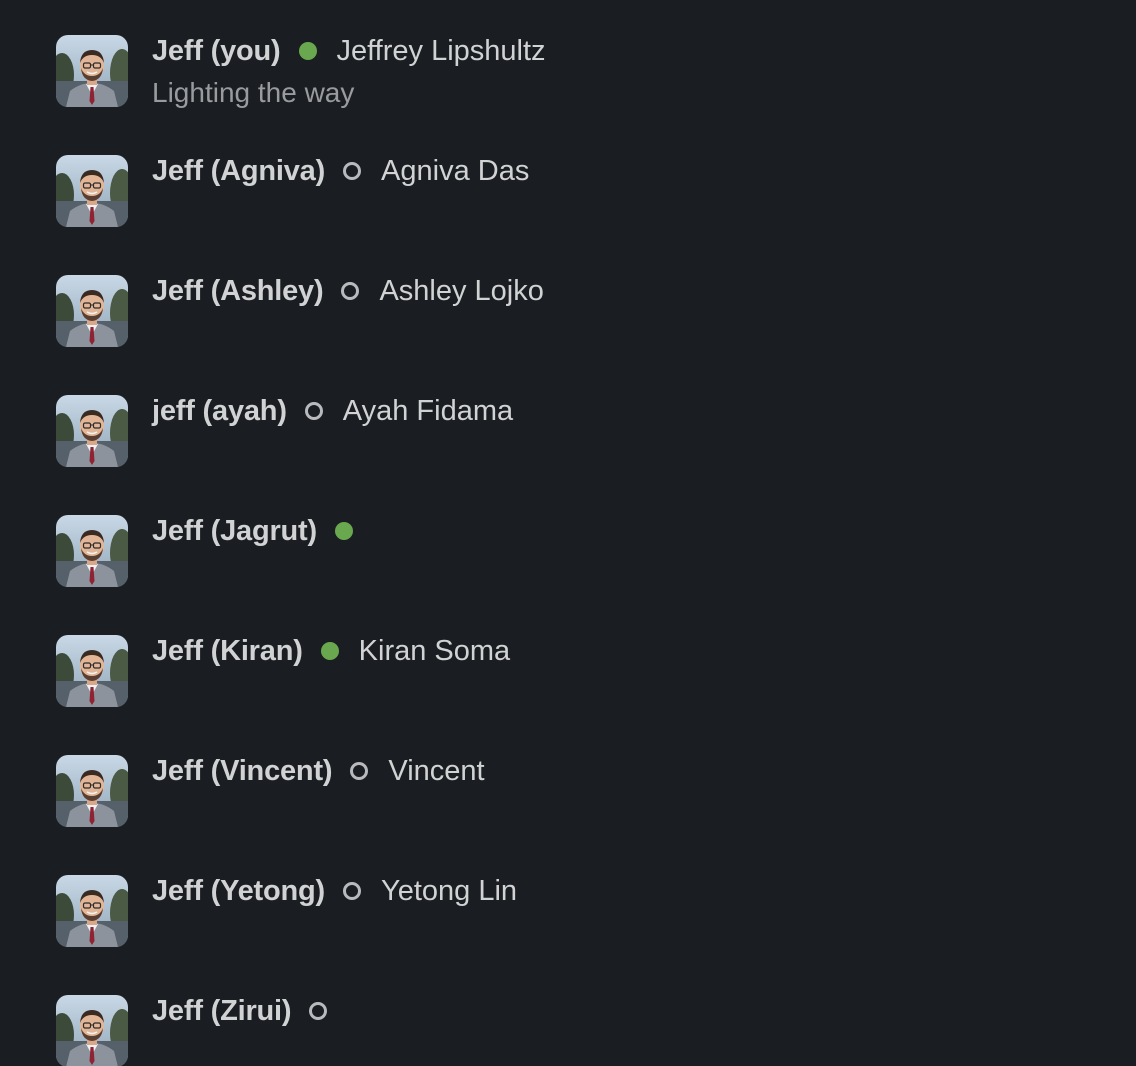 The image size is (1136, 1066). I want to click on member-row: jeff (ayah) Ayah Fidama, so click(284, 431).